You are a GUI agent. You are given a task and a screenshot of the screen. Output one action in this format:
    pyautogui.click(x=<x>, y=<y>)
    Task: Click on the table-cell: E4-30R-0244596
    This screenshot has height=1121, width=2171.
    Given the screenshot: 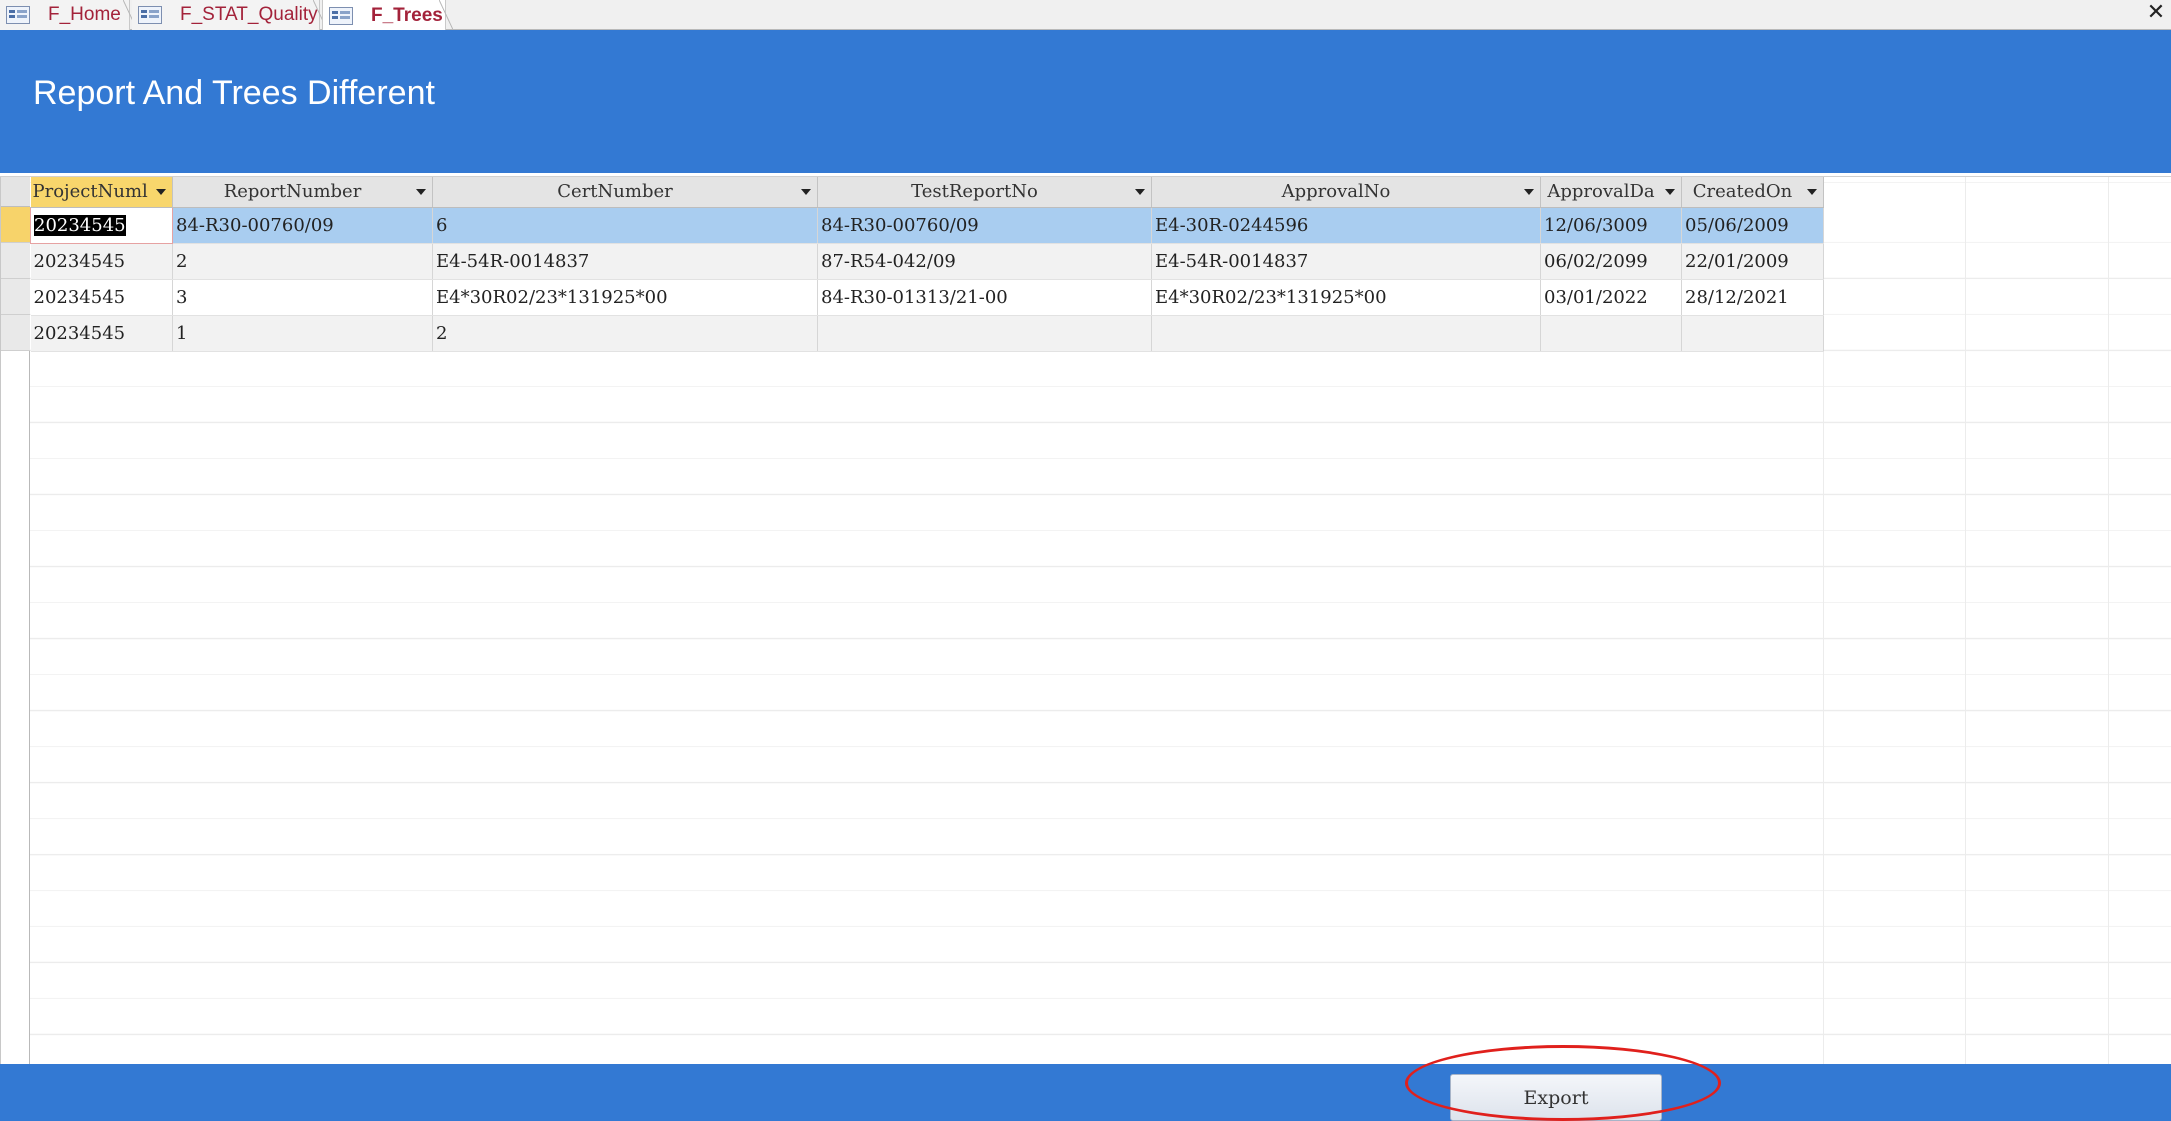 What is the action you would take?
    pyautogui.click(x=1346, y=225)
    